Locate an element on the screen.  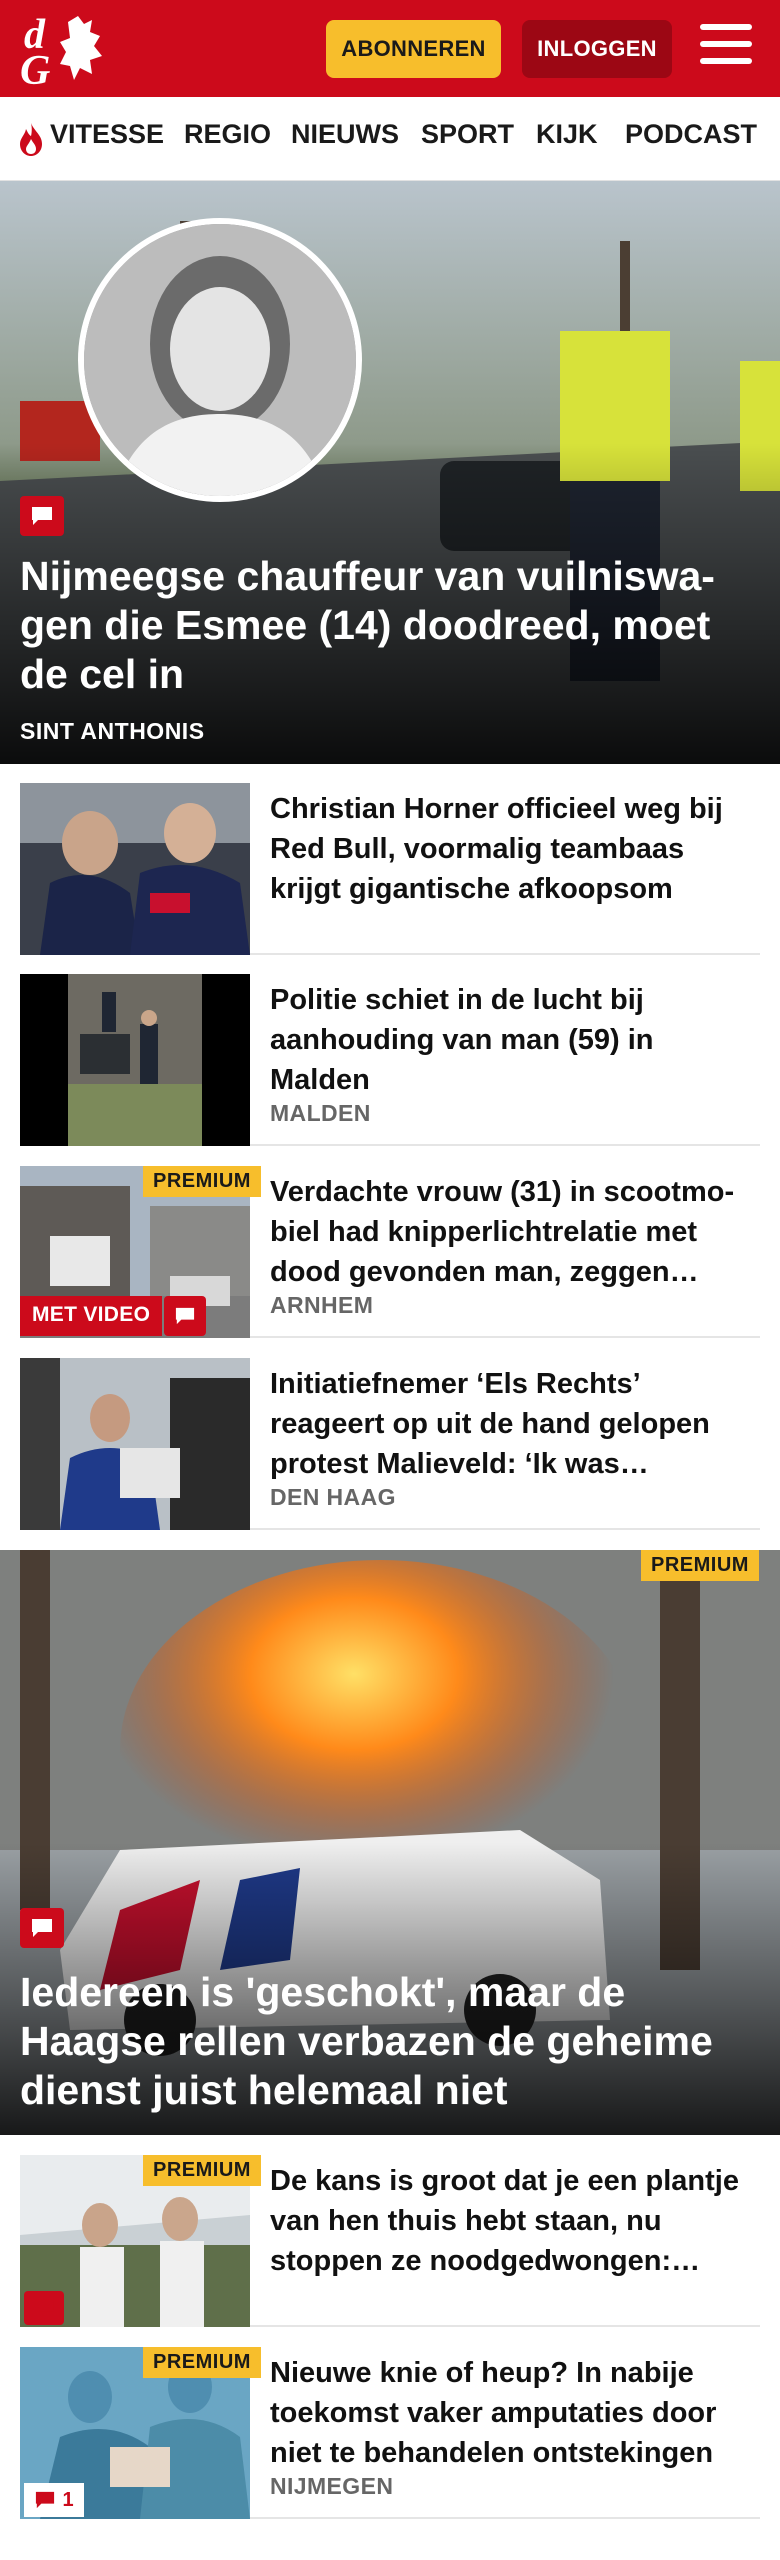
top-bar: d G ABONNEREN INLOGGEN is located at coordinates (390, 48).